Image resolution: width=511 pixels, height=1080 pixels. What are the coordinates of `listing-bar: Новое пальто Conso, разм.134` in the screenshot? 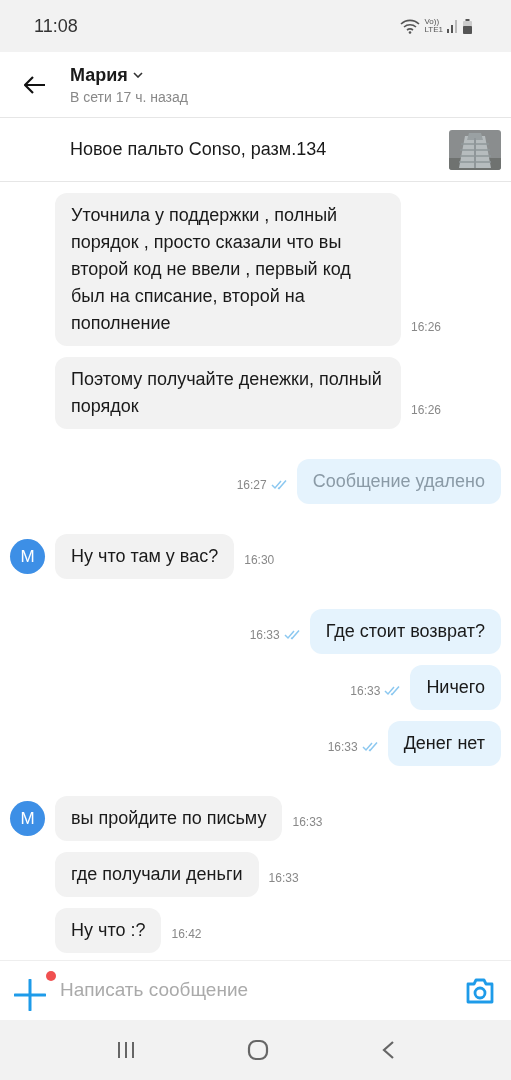 It's located at (255, 150).